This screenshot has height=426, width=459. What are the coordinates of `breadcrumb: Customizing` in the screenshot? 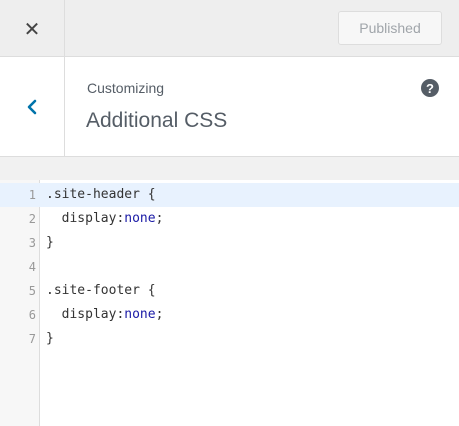 It's located at (126, 88).